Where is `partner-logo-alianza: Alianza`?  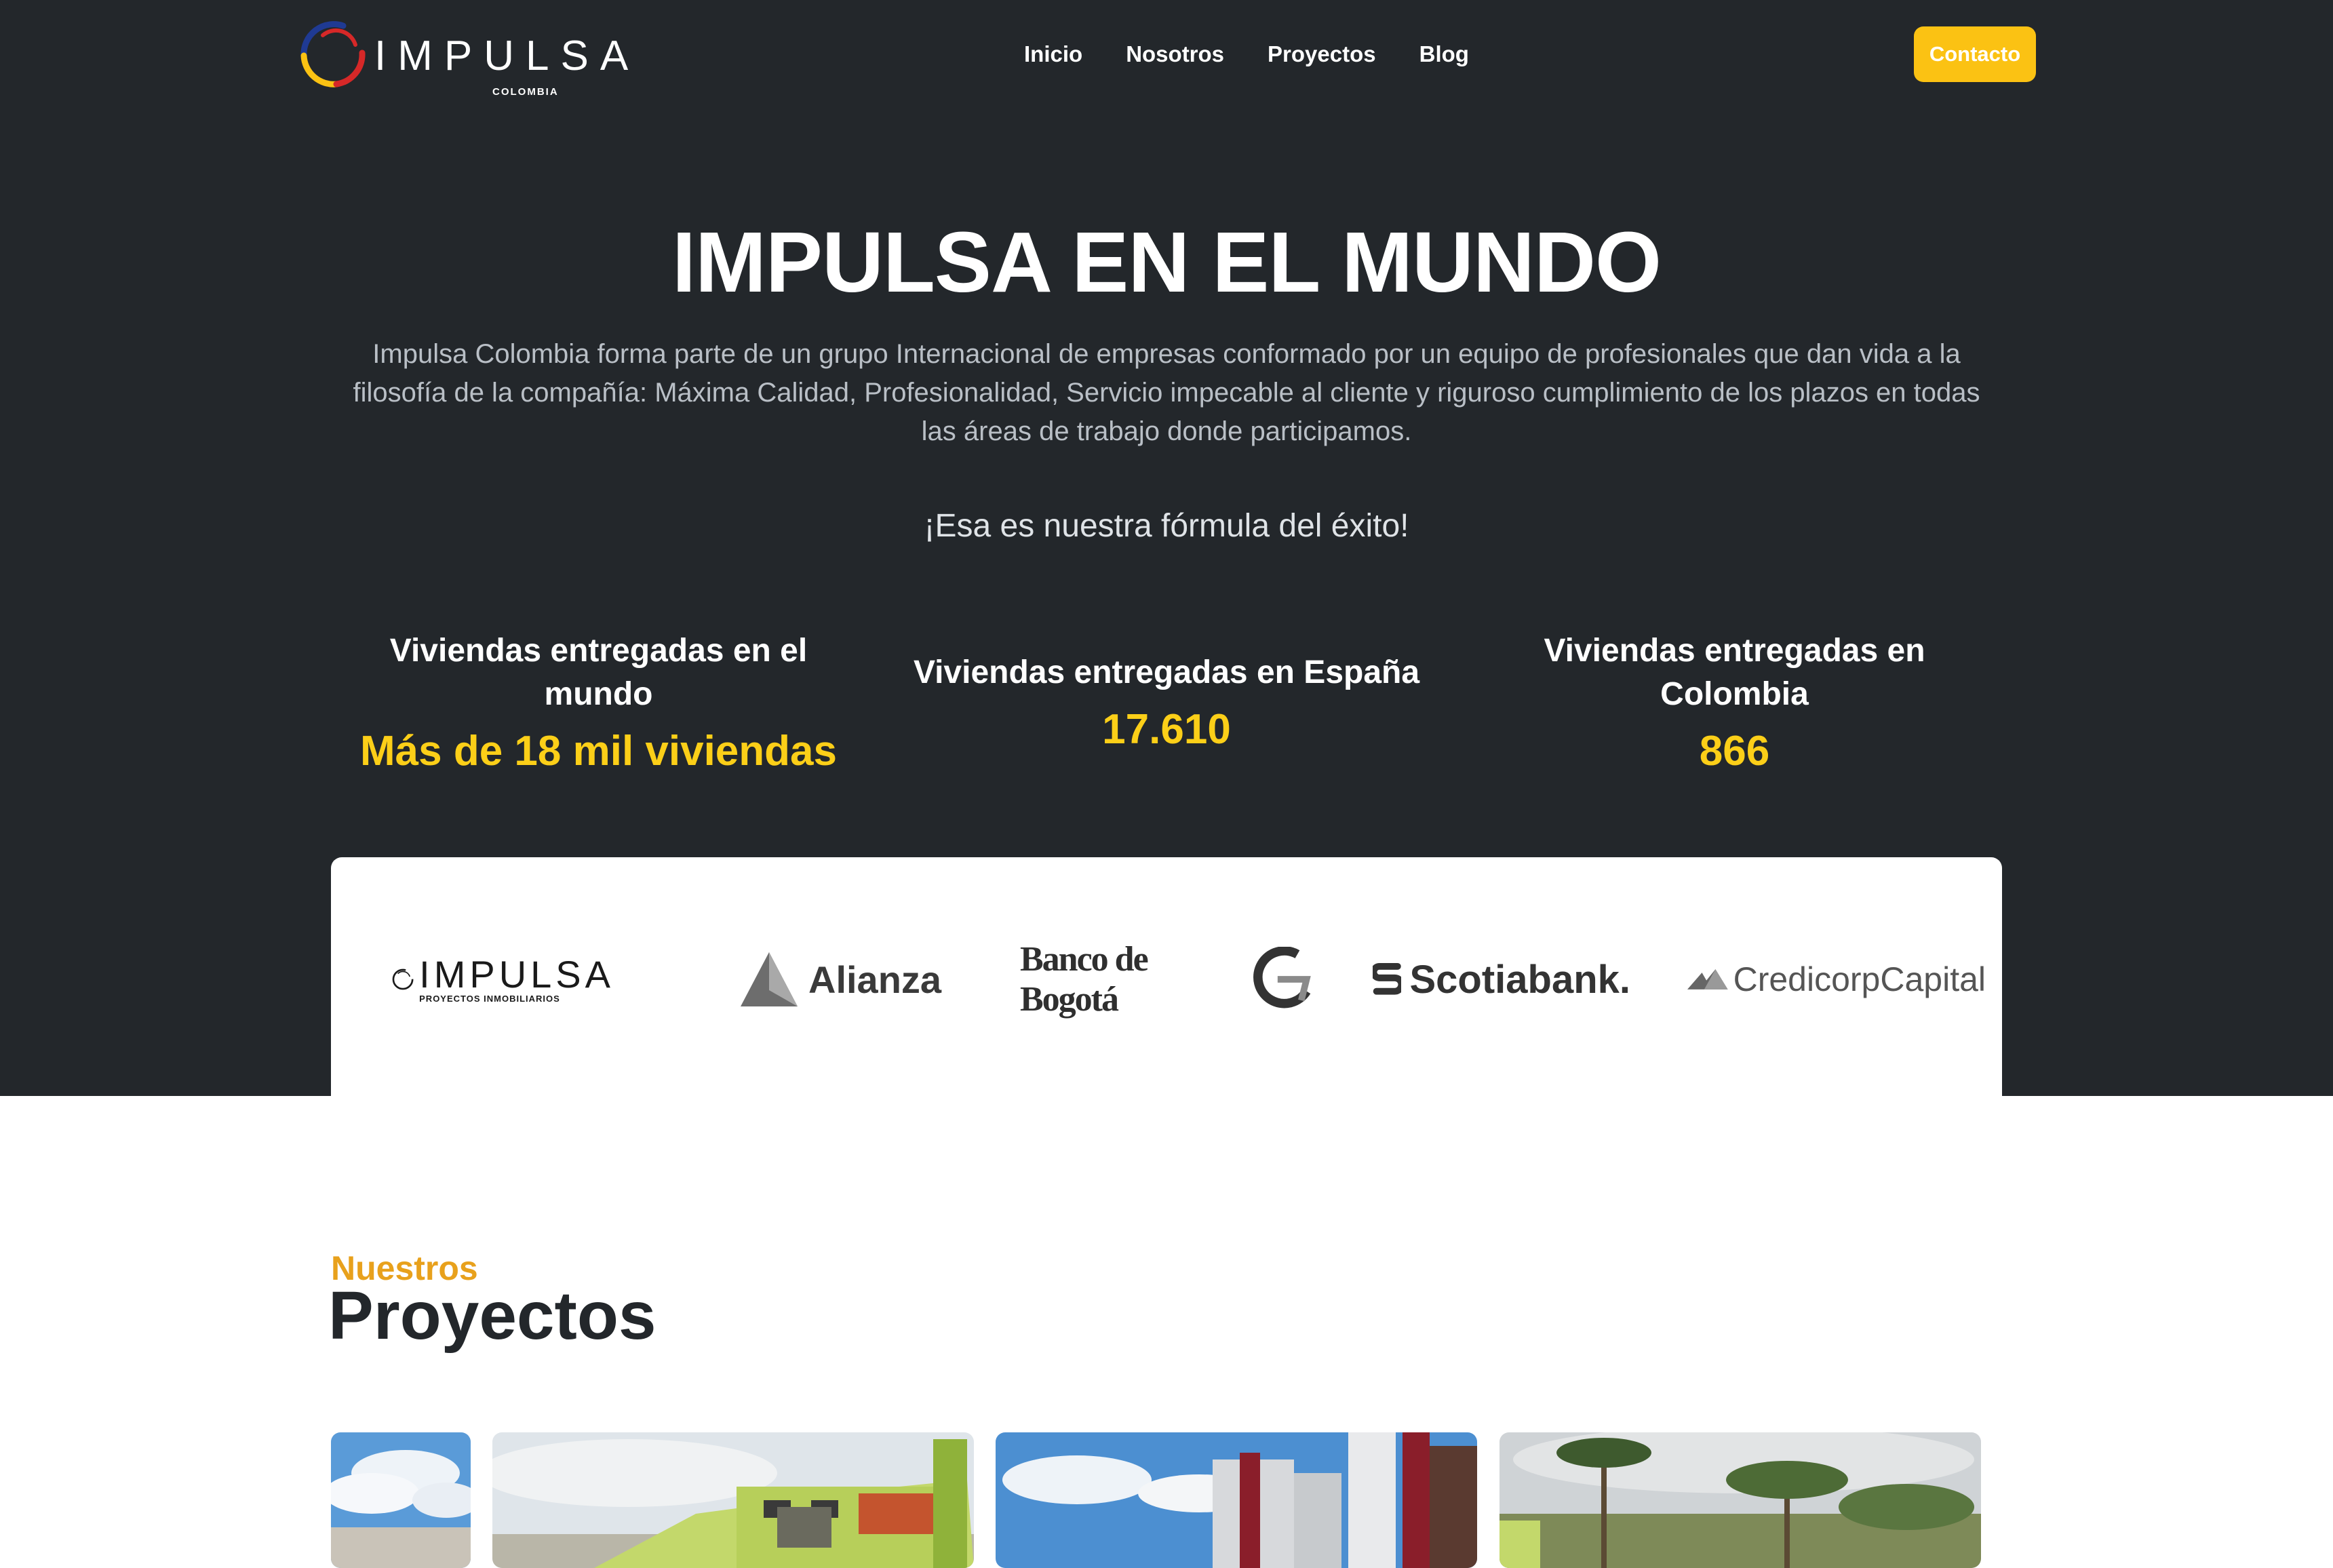
partner-logo-alianza: Alianza is located at coordinates (846, 979).